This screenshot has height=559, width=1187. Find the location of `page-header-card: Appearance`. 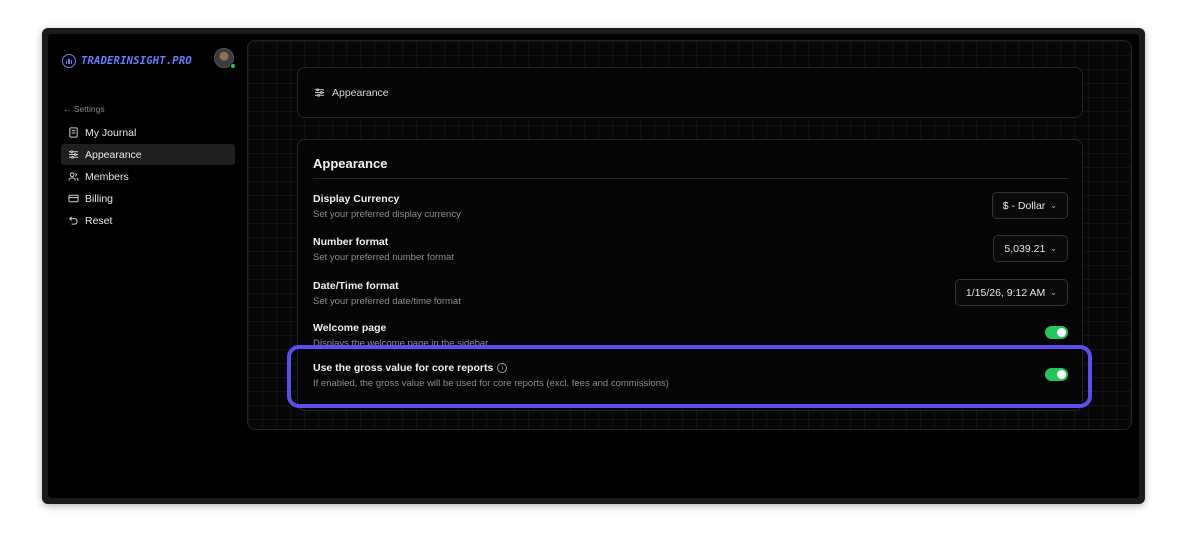

page-header-card: Appearance is located at coordinates (690, 92).